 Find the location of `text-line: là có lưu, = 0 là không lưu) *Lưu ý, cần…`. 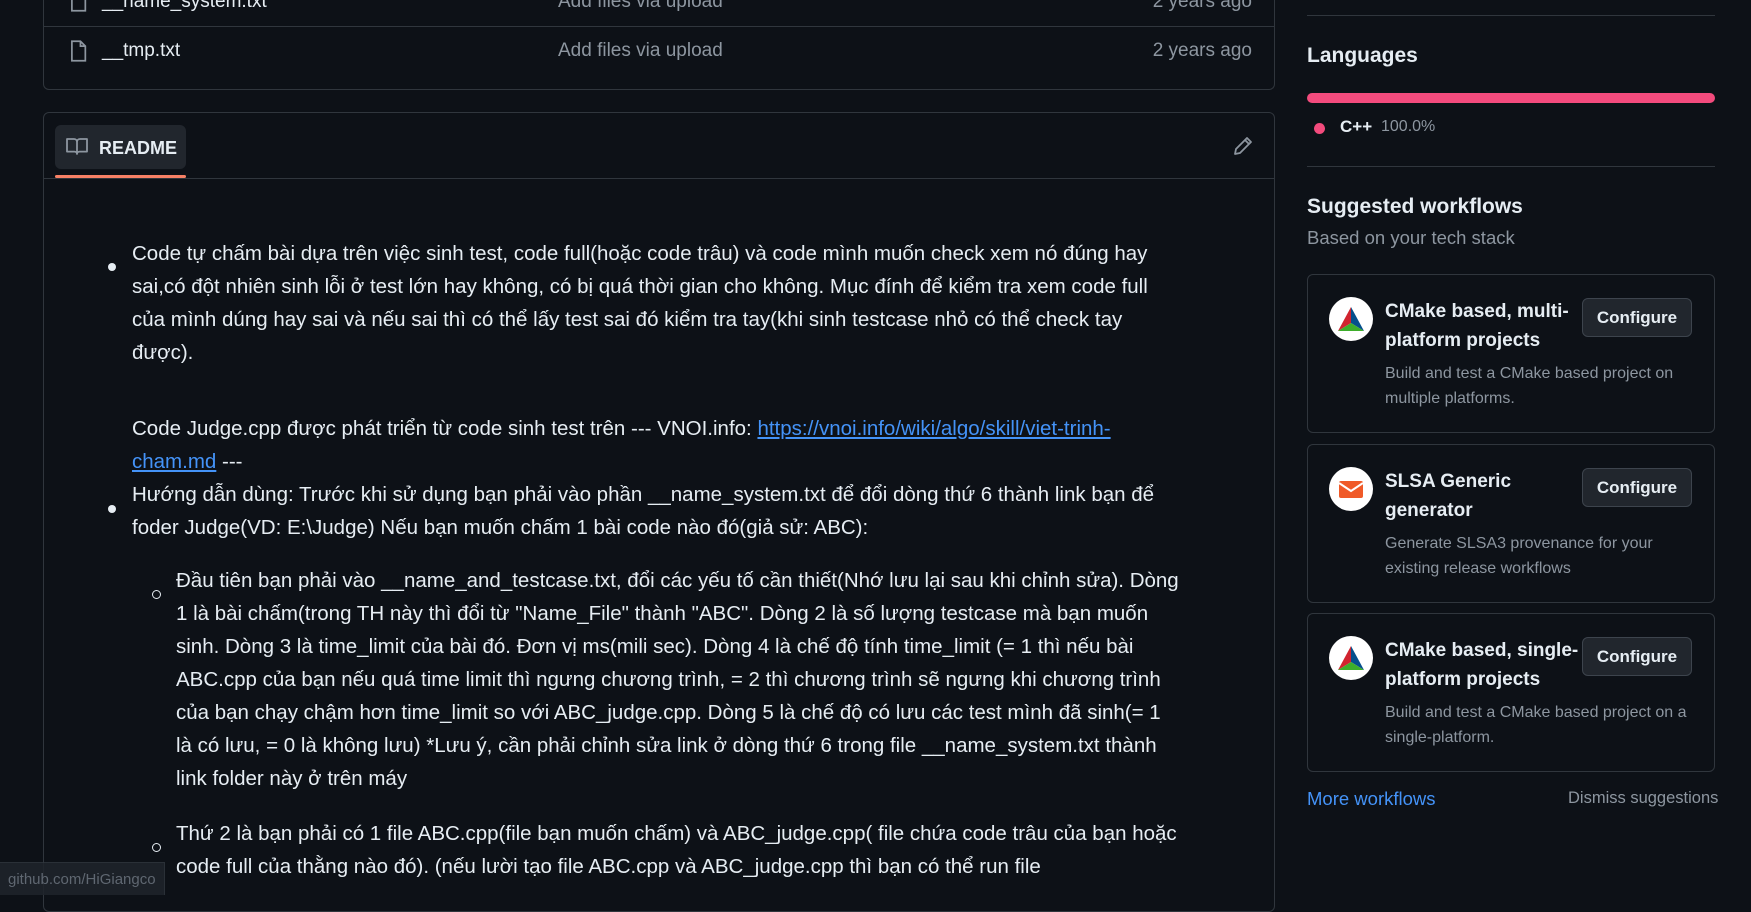

text-line: là có lưu, = 0 là không lưu) *Lưu ý, cần… is located at coordinates (666, 745).